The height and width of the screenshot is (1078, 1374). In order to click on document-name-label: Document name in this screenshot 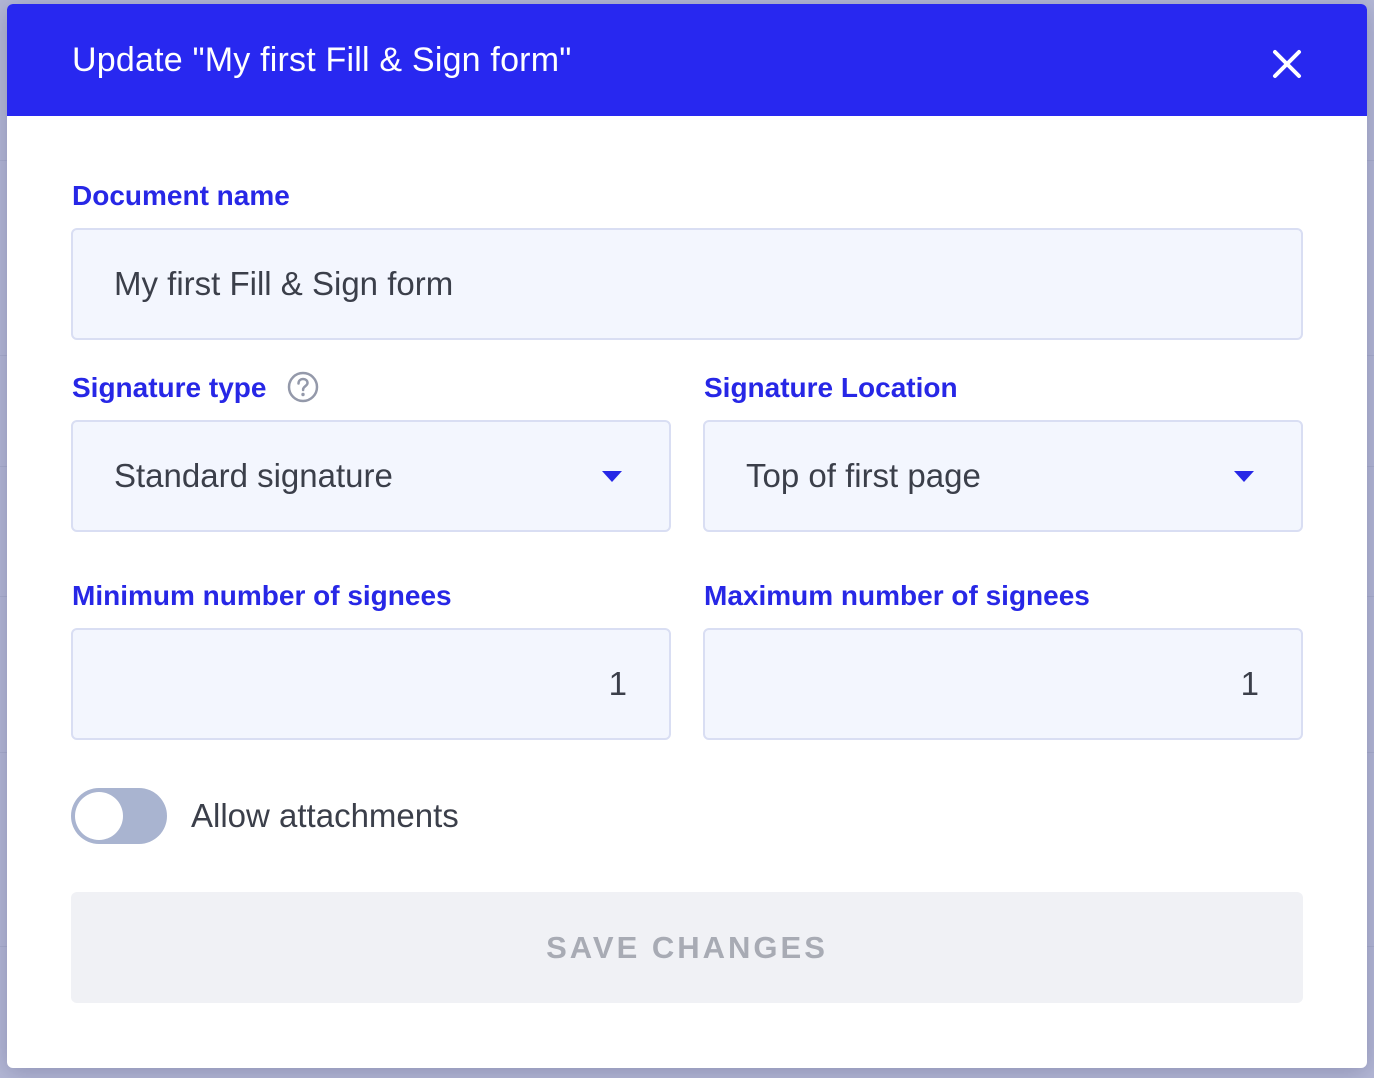, I will do `click(181, 195)`.